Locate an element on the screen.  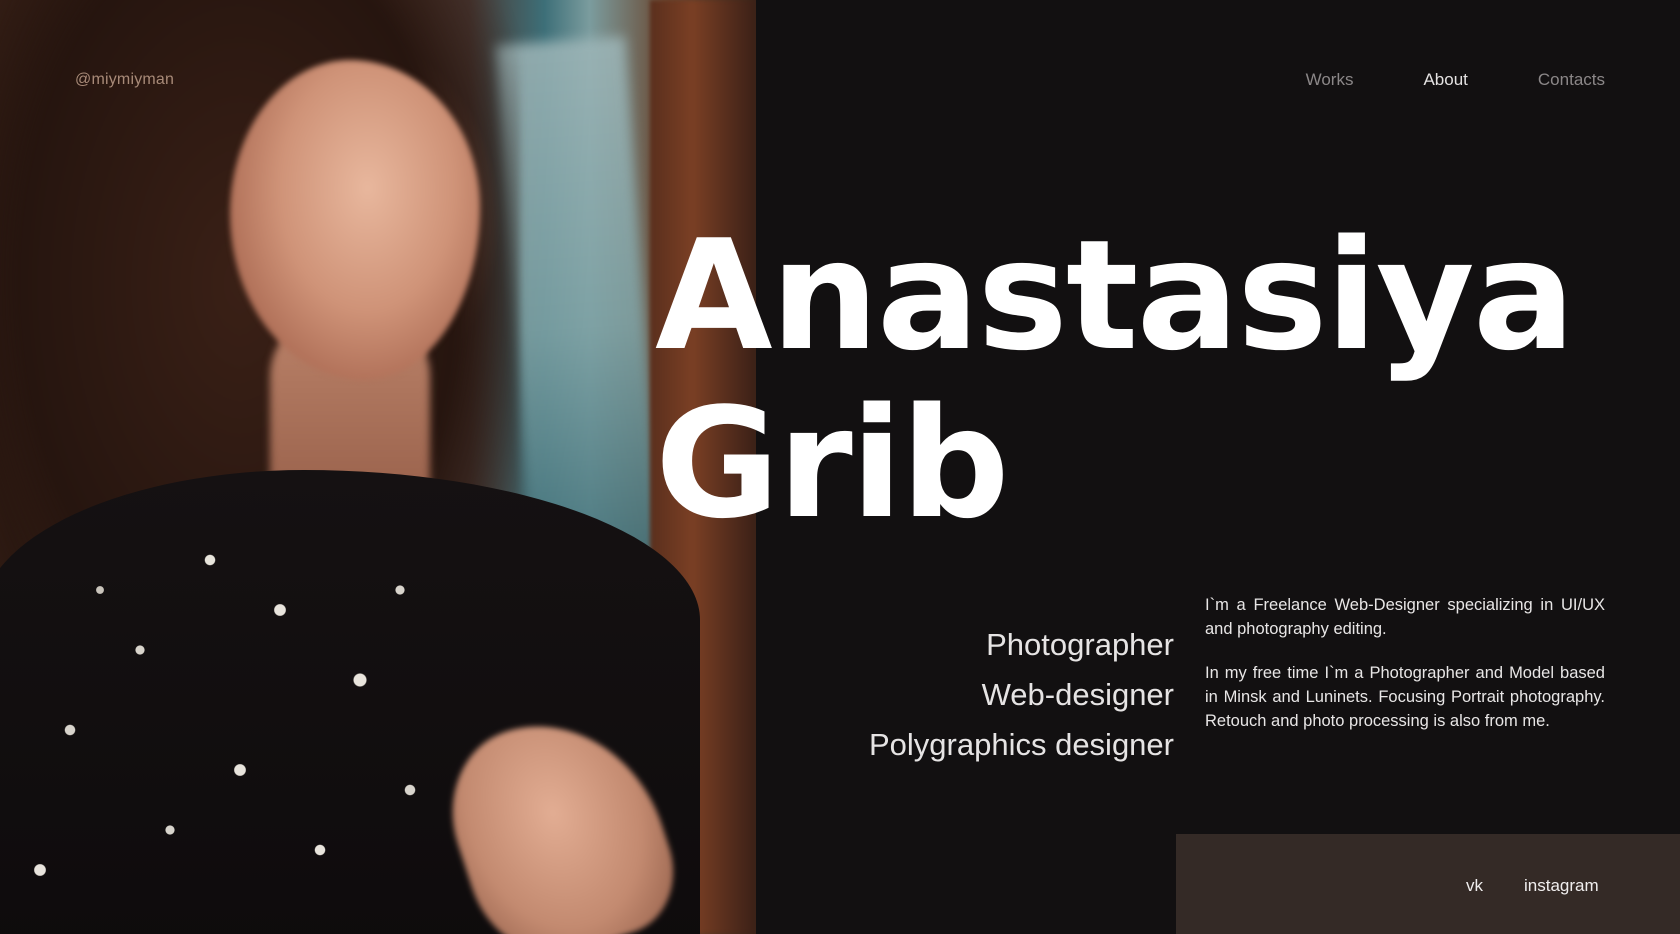
social-bar: vk instagram is located at coordinates (1428, 884).